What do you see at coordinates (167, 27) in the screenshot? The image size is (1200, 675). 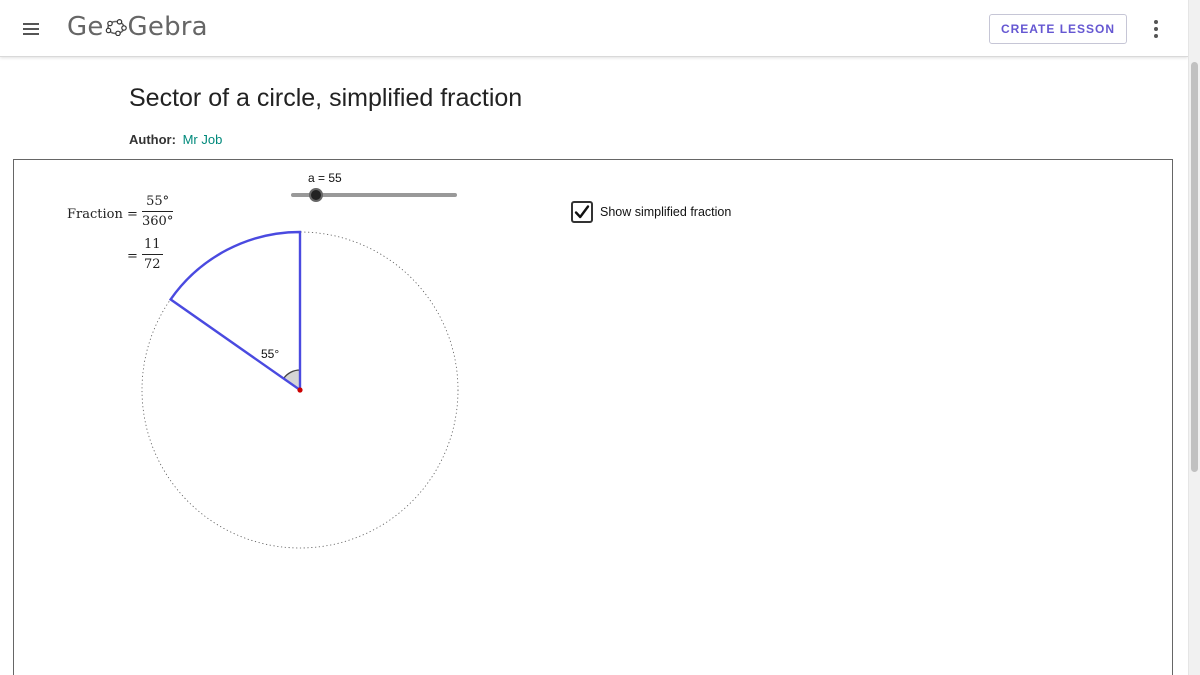 I see `logo-text-right: Gebra` at bounding box center [167, 27].